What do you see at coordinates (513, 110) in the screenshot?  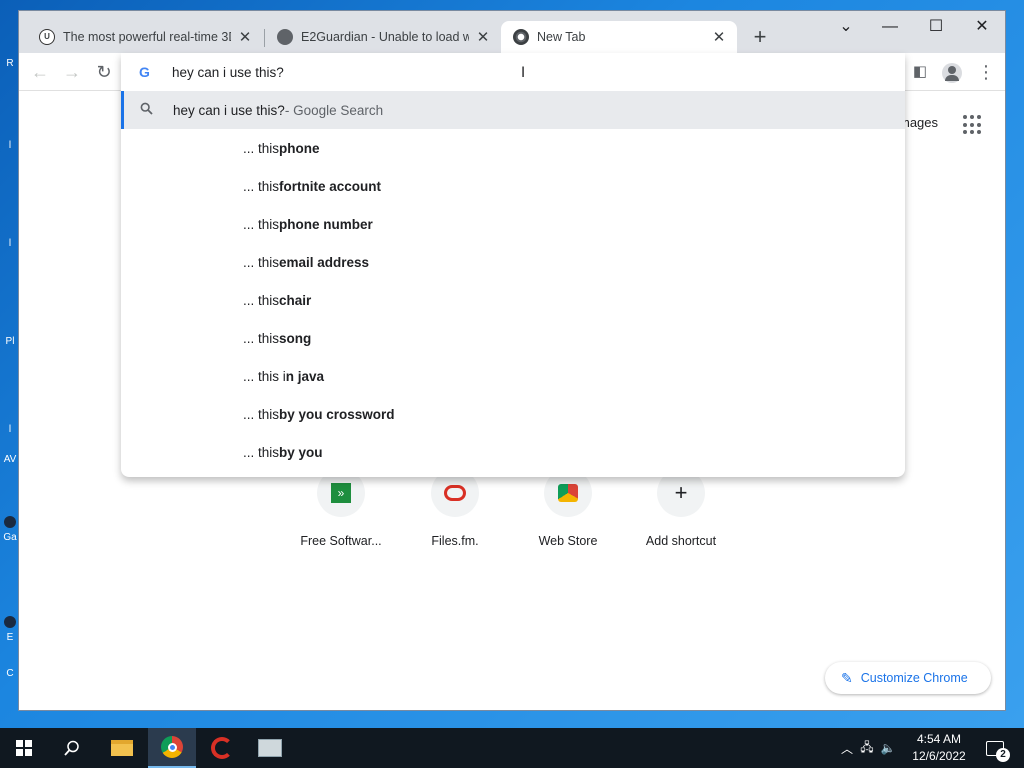 I see `omnibox-search-suggestion: hey can i use this? - Google Search` at bounding box center [513, 110].